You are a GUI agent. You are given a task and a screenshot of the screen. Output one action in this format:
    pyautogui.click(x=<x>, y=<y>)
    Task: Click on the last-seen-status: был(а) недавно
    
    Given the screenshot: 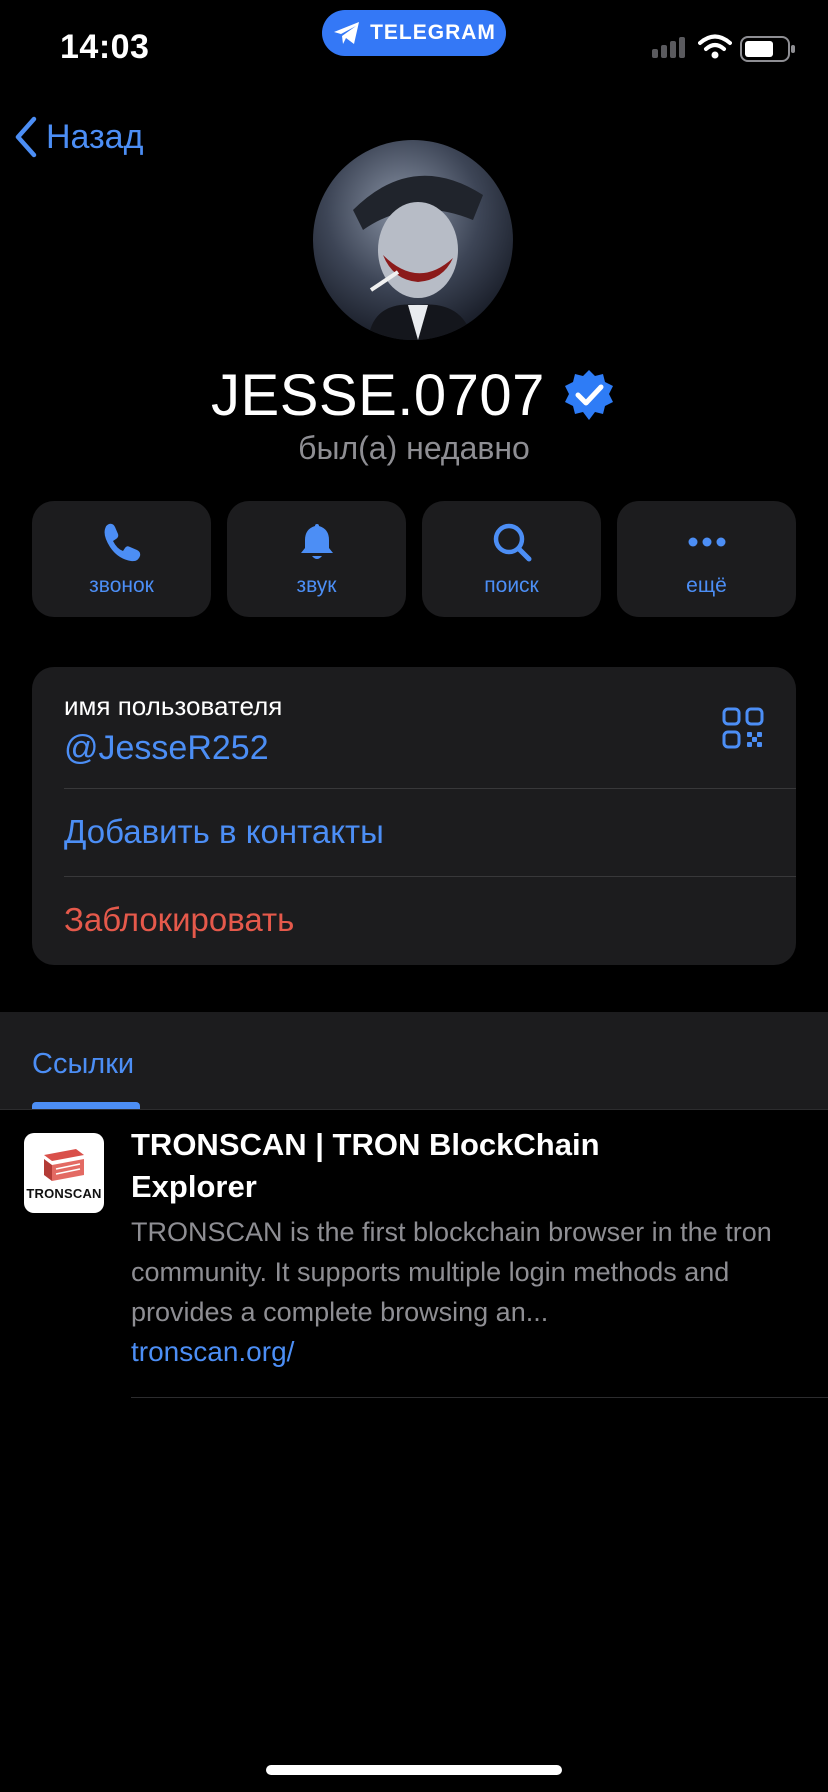 What is the action you would take?
    pyautogui.click(x=414, y=448)
    